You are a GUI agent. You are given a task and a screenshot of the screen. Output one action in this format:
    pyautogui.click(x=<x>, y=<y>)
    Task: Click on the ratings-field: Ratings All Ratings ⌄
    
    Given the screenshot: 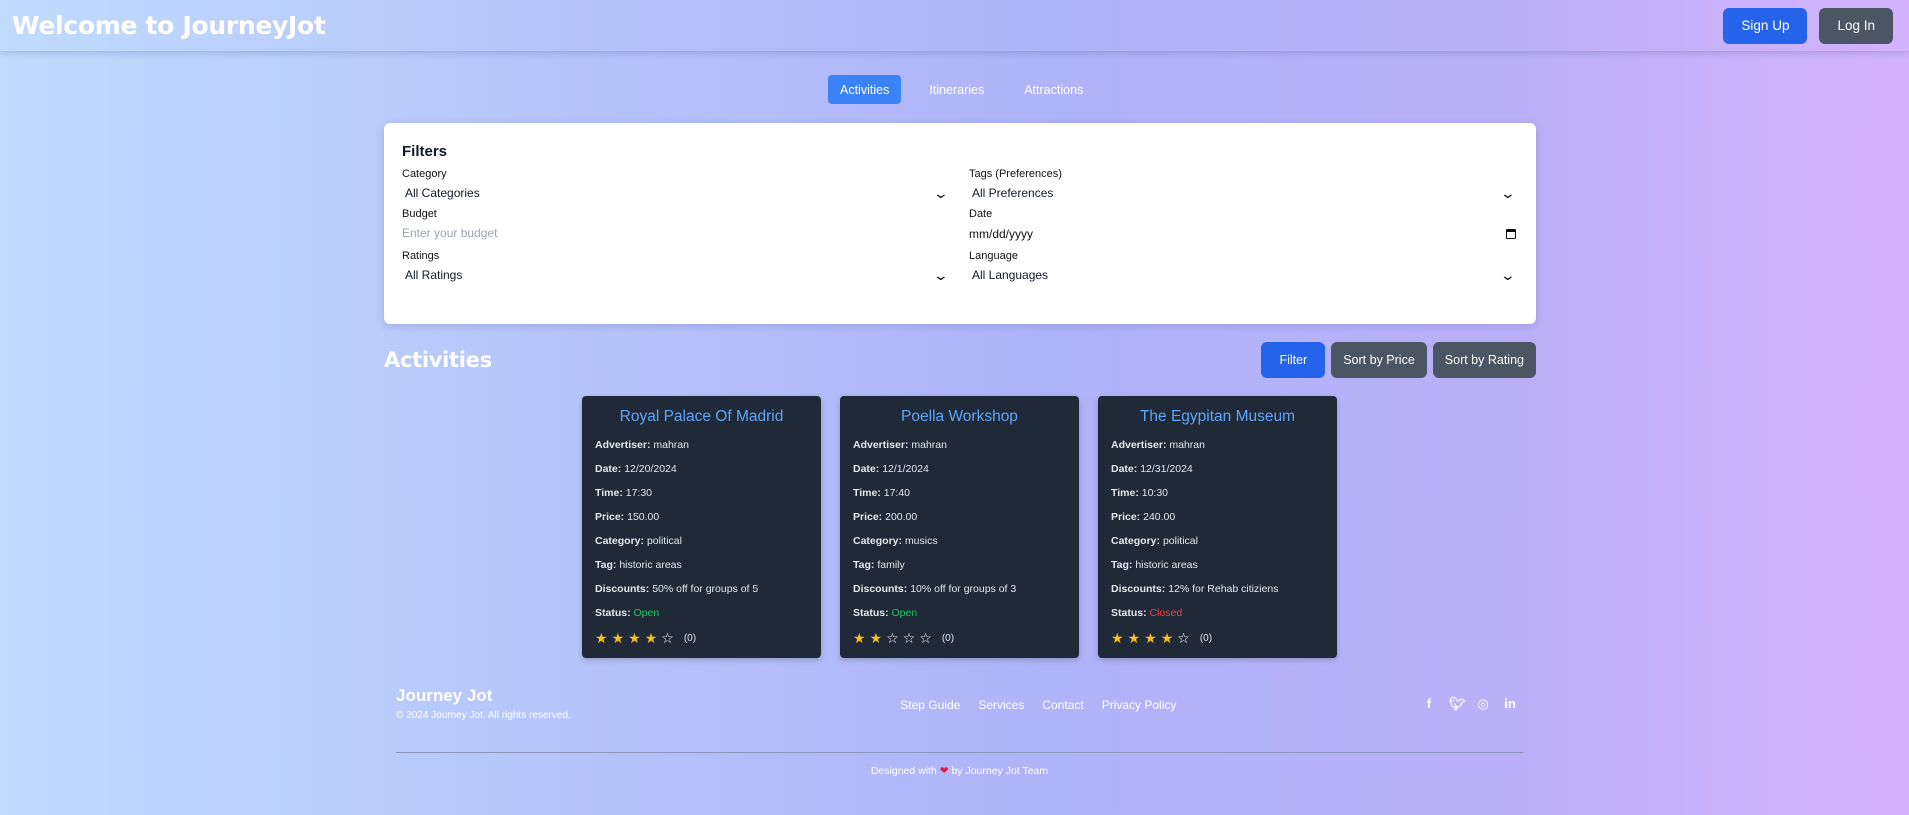 What is the action you would take?
    pyautogui.click(x=676, y=267)
    